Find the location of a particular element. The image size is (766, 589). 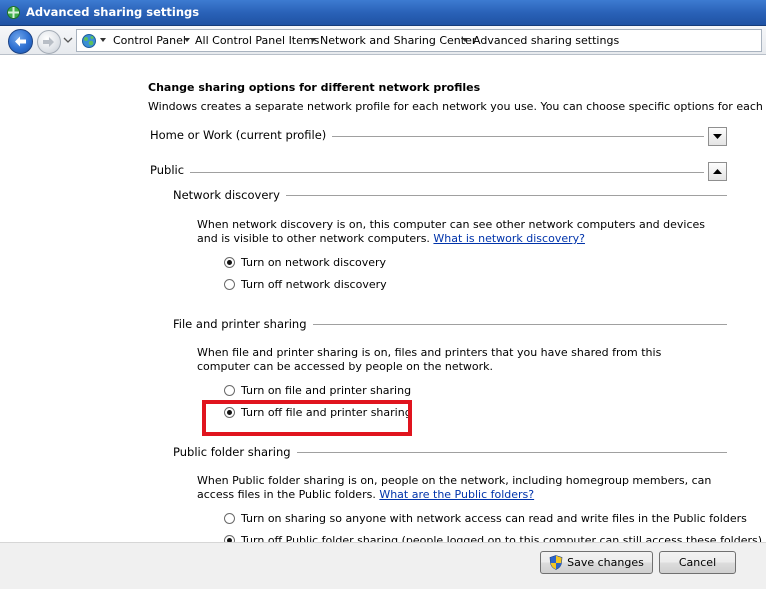

cancel-button: Cancel is located at coordinates (697, 562).